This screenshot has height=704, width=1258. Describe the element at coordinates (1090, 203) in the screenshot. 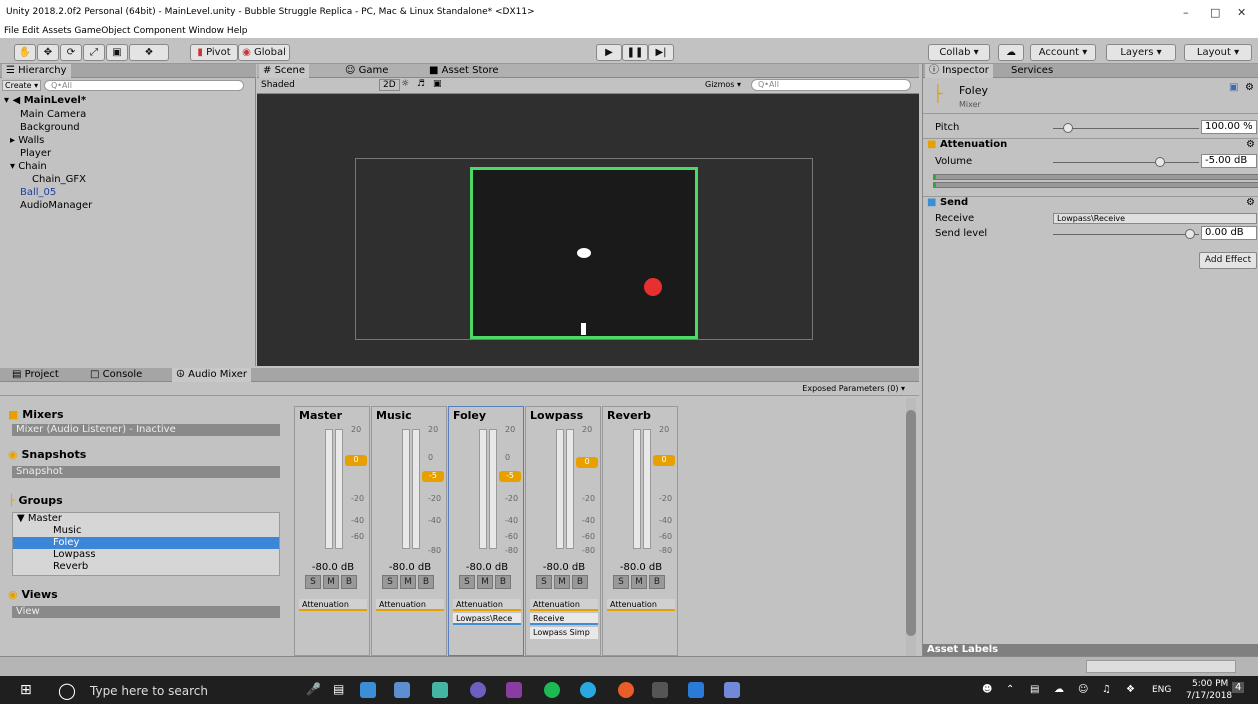

I see `send-header: ■ Send ⚙` at that location.